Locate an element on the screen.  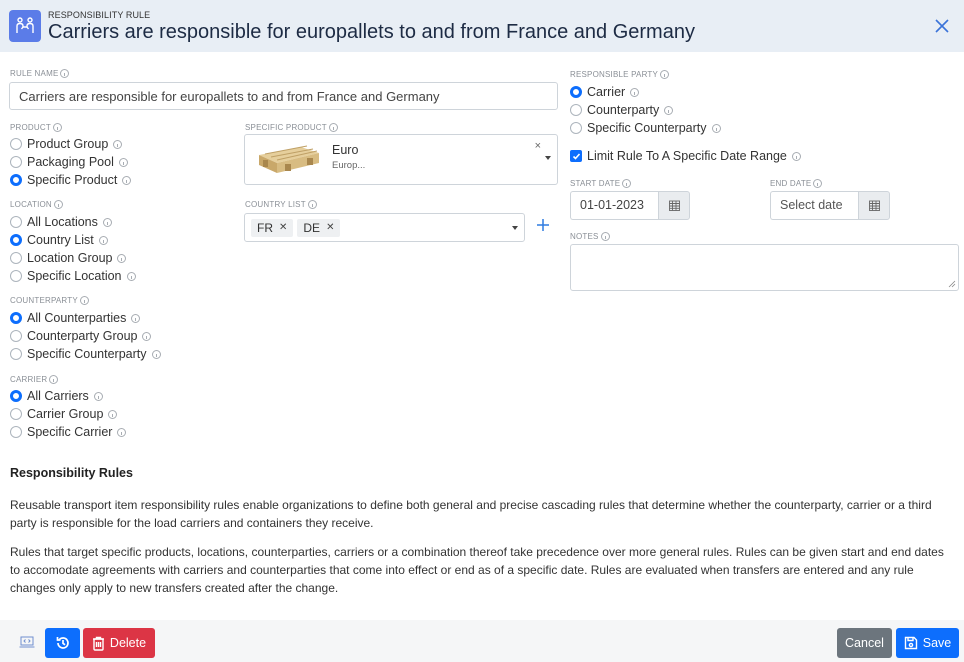
help-title: Responsibility Rules is located at coordinates (71, 473).